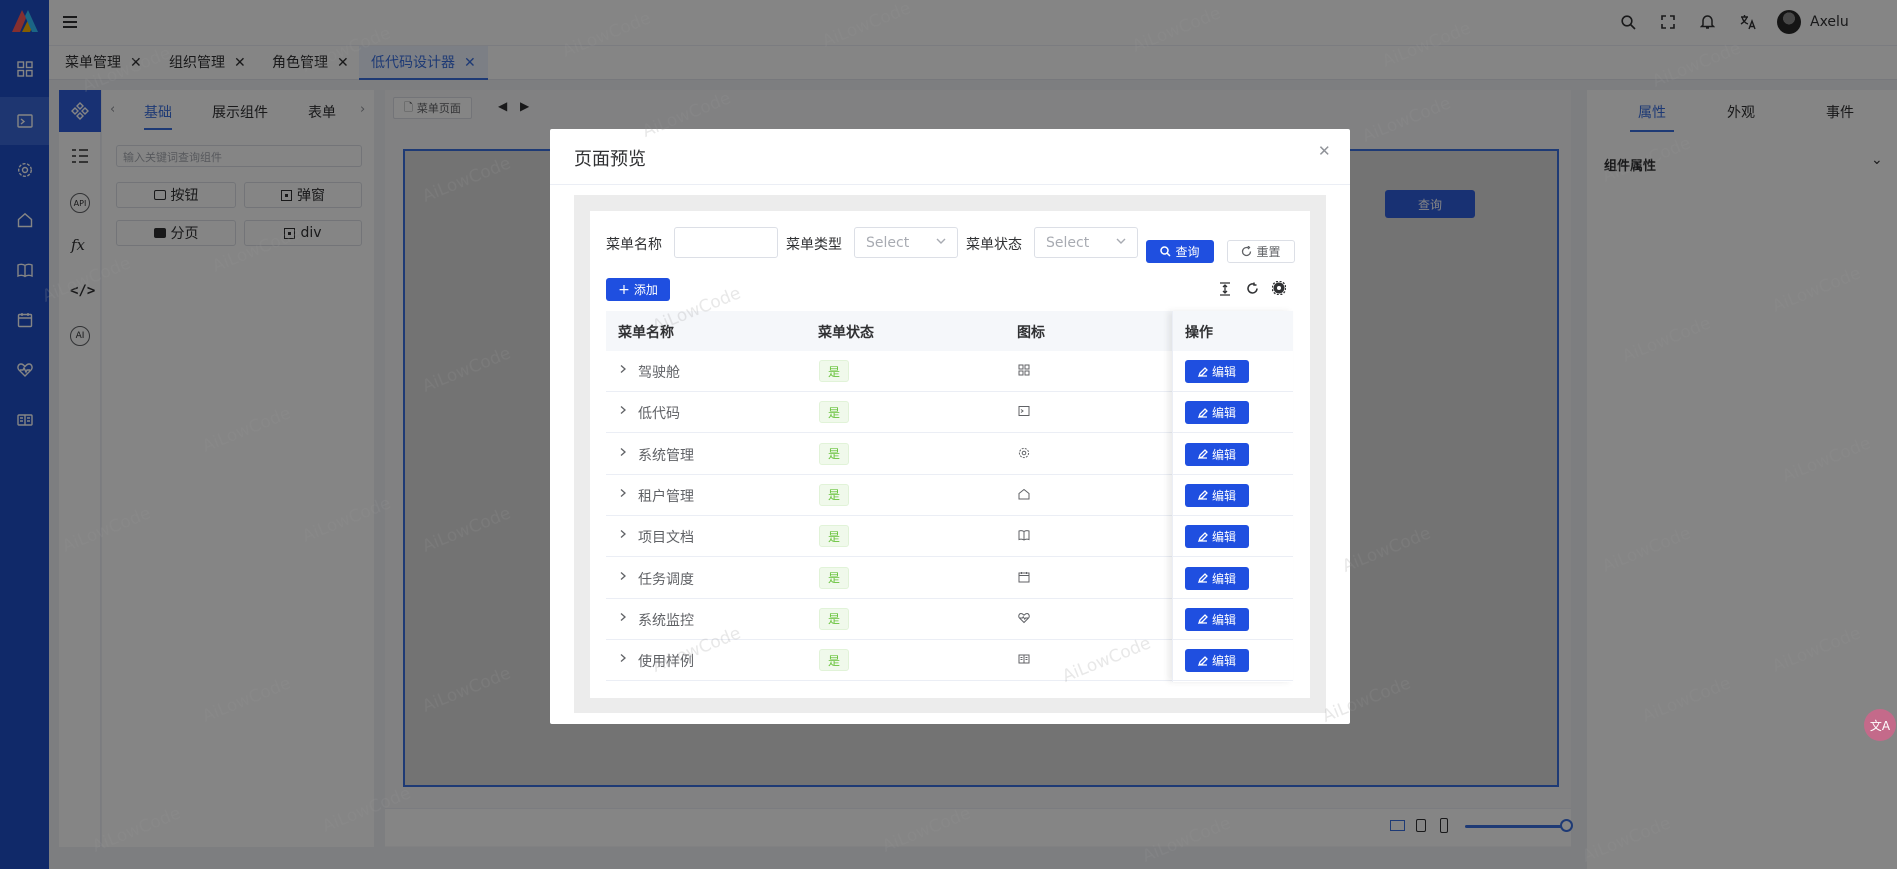 Image resolution: width=1897 pixels, height=869 pixels. I want to click on dialog-header: 页面预览 ✕, so click(950, 157).